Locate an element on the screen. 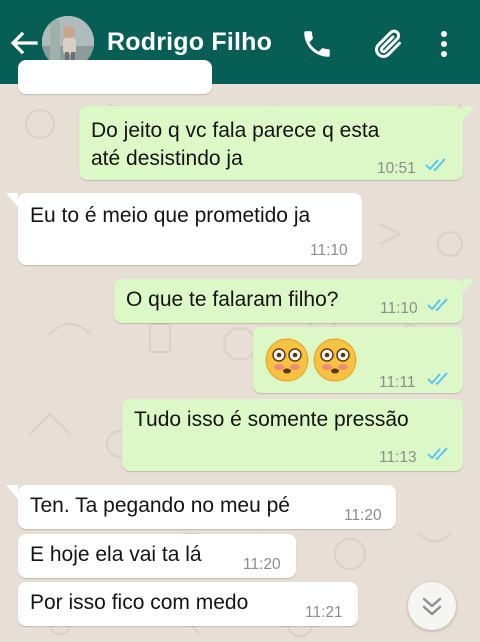 This screenshot has height=642, width=480. contact-name: Rodrigo Filho is located at coordinates (189, 42).